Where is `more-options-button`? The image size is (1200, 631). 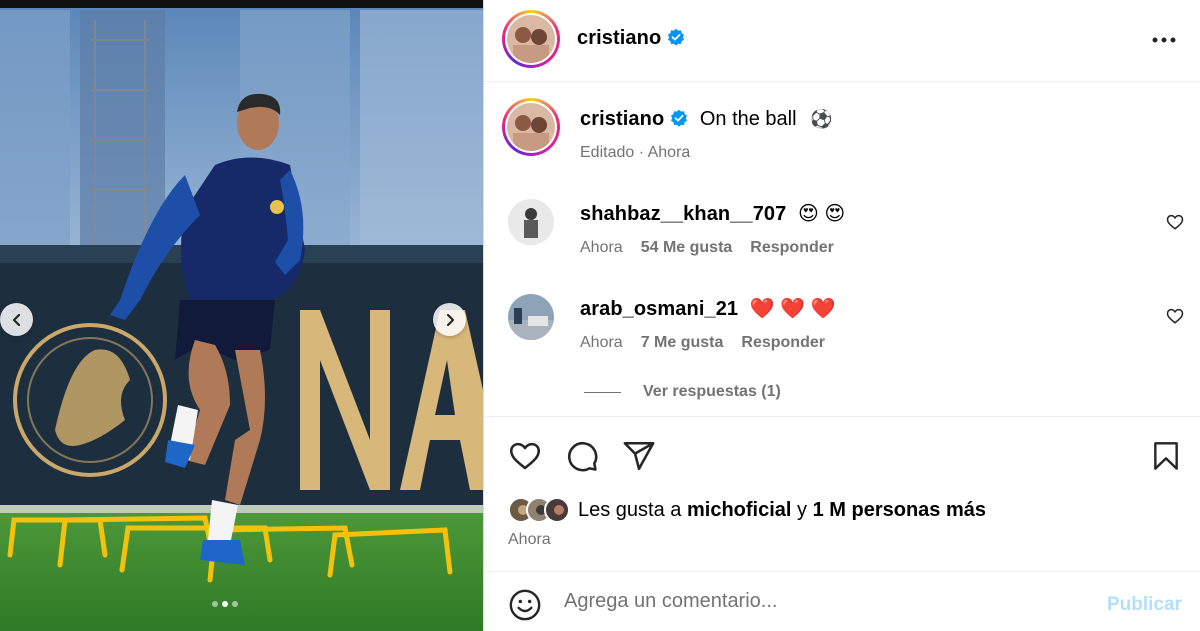
more-options-button is located at coordinates (1164, 40).